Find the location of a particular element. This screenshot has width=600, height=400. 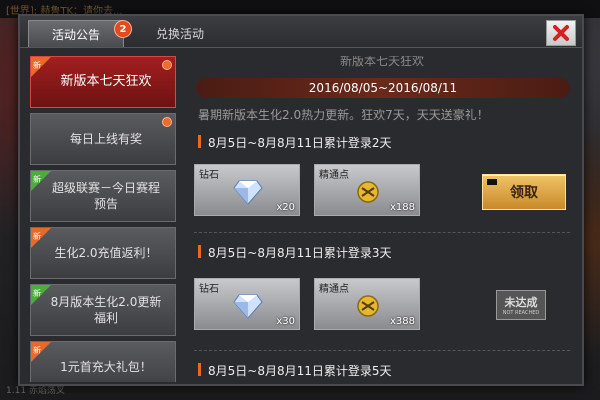

close-button is located at coordinates (561, 33).